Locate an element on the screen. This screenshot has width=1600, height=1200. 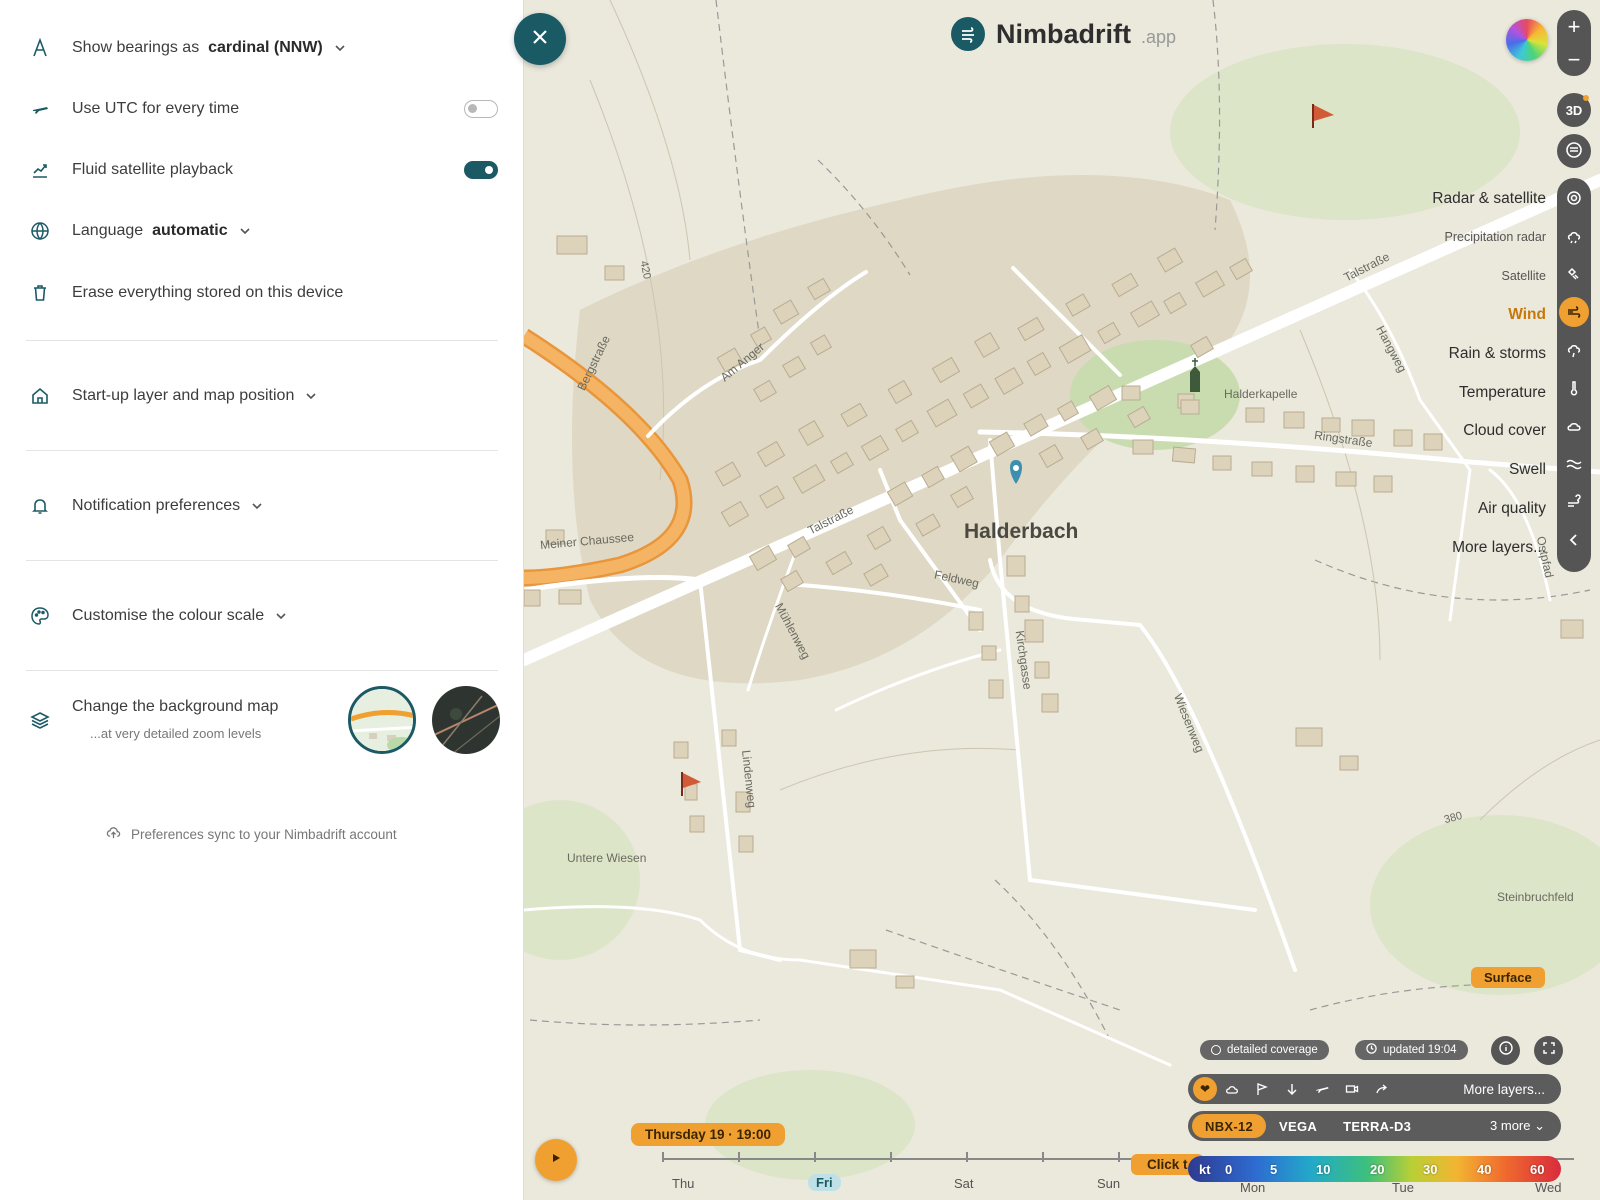
arrow-down-icon is located at coordinates (1292, 1089).